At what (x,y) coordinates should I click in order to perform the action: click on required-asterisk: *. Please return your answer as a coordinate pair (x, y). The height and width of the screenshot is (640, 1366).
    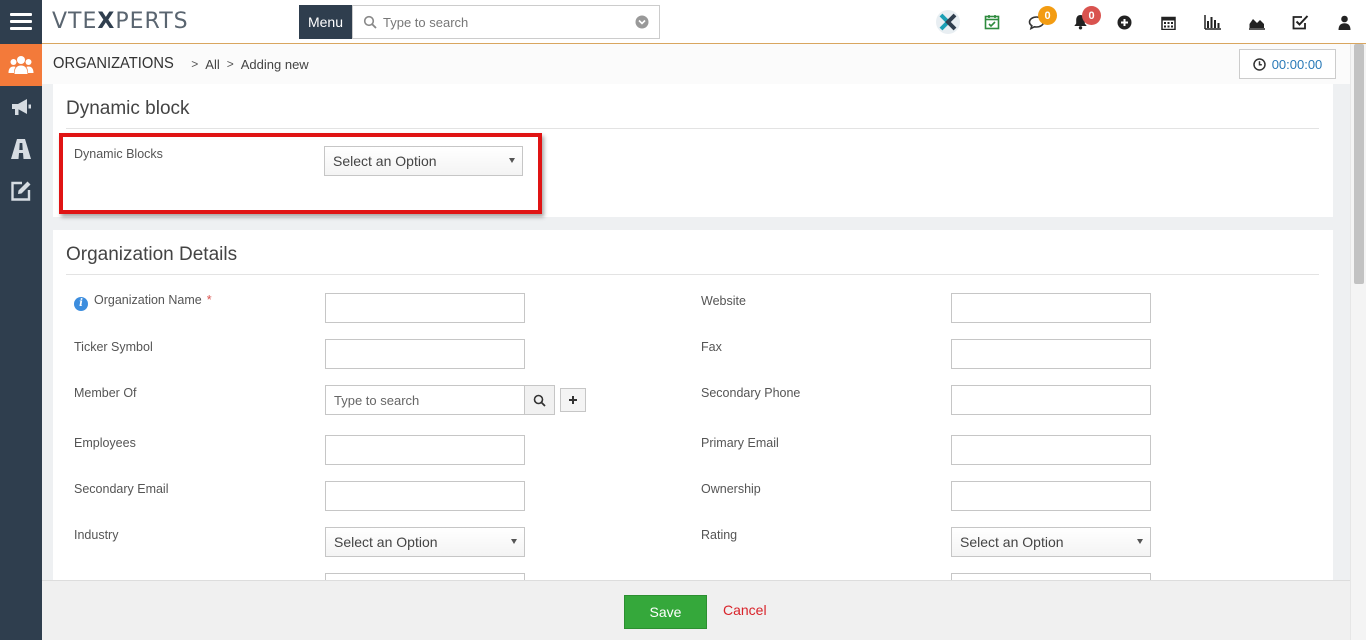
    Looking at the image, I should click on (209, 300).